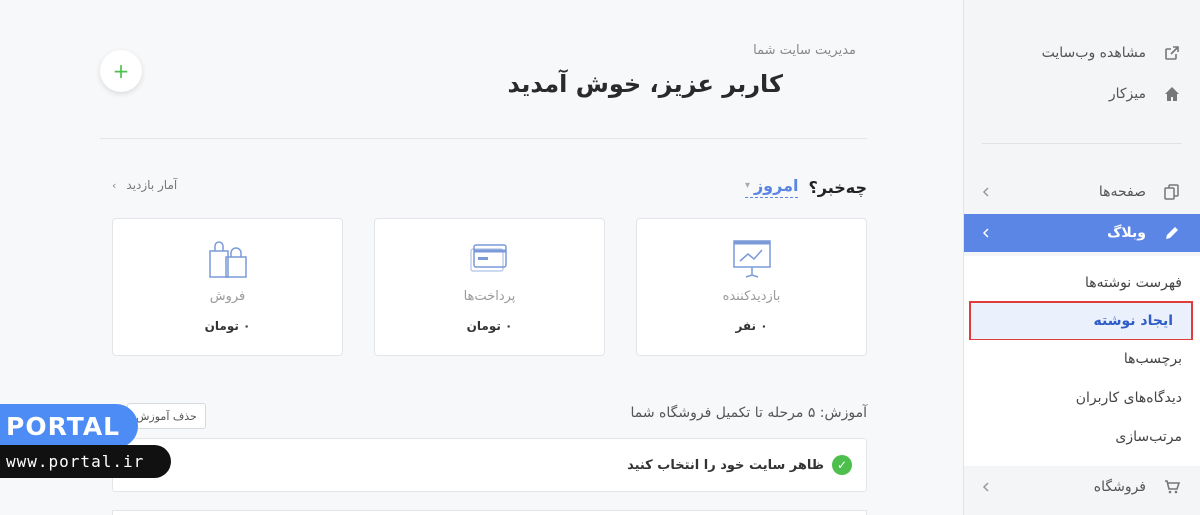  What do you see at coordinates (751, 326) in the screenshot?
I see `stat-card-value: ۰ نفر` at bounding box center [751, 326].